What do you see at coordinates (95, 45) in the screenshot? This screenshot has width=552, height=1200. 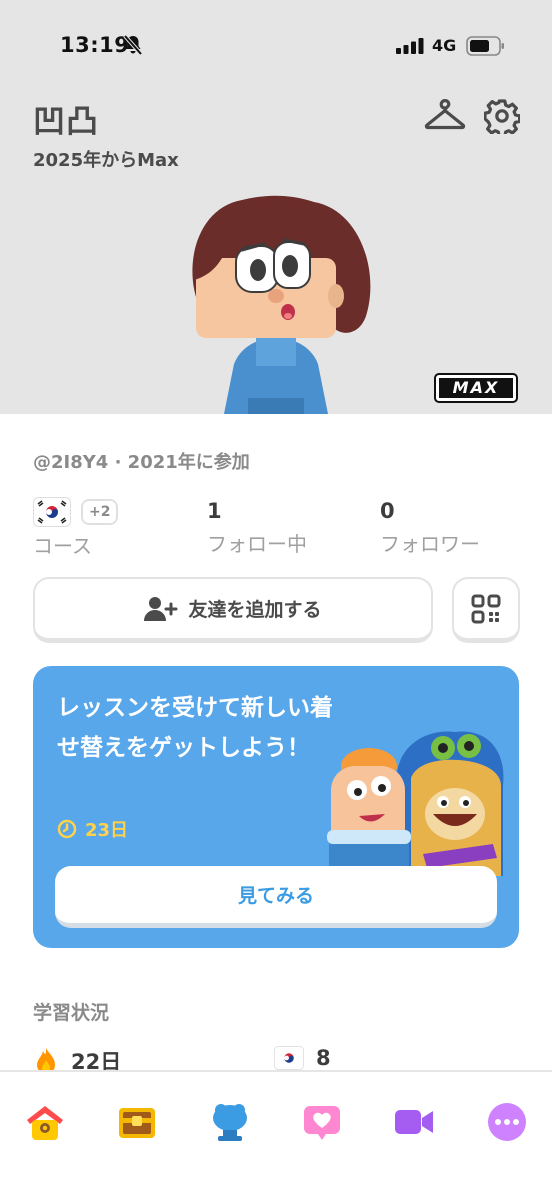 I see `status-time: 13:19` at bounding box center [95, 45].